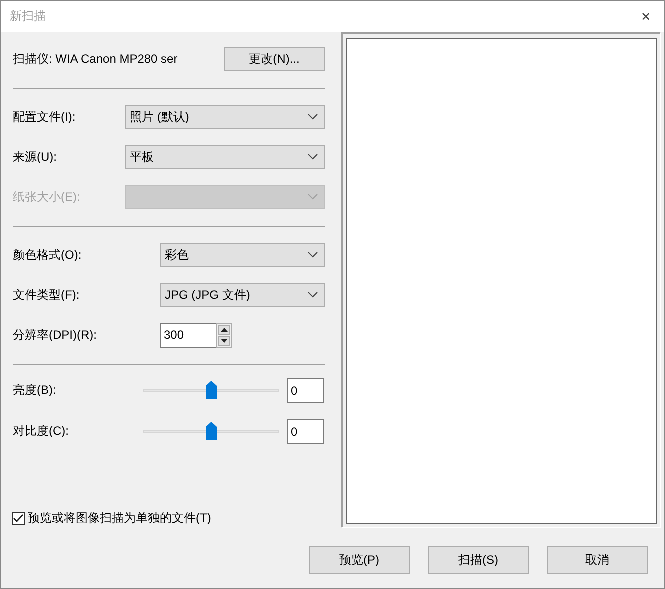 The width and height of the screenshot is (665, 589). I want to click on close-button: ✕, so click(646, 17).